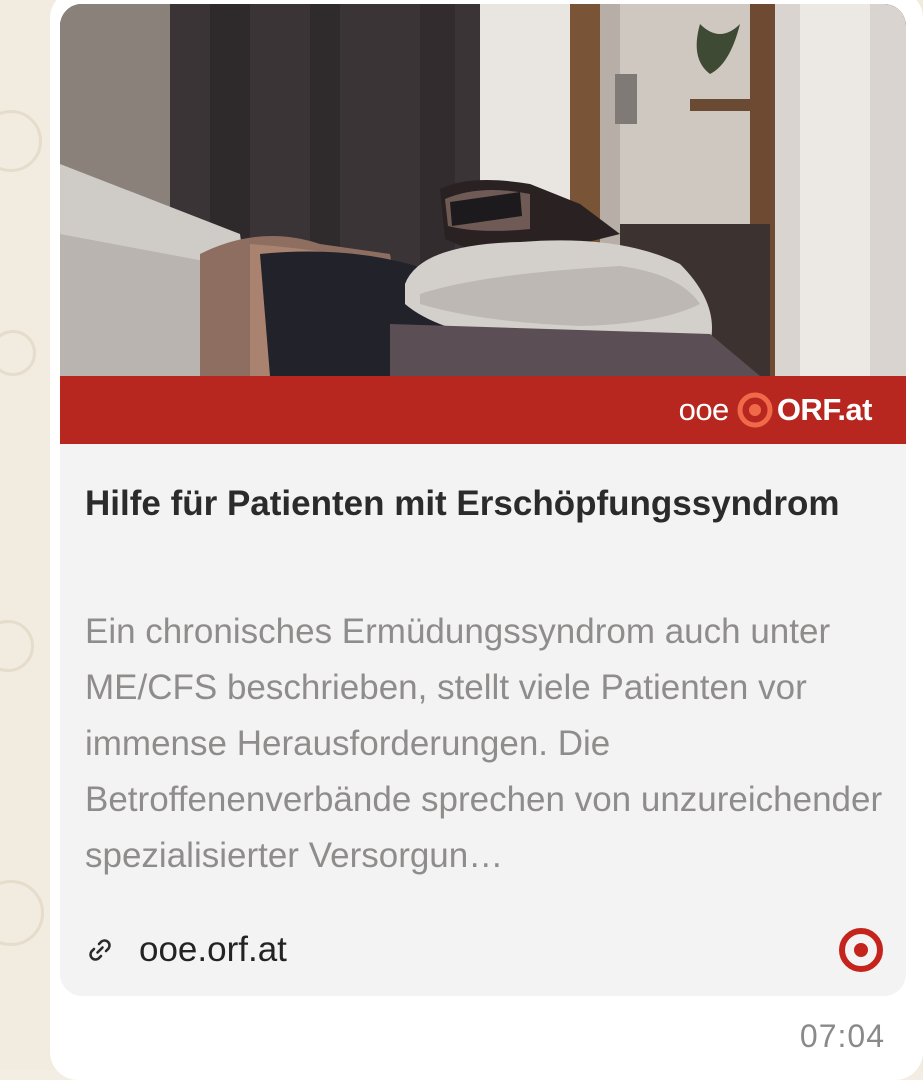 This screenshot has width=923, height=1080. What do you see at coordinates (485, 950) in the screenshot?
I see `preview-link-row: ooe.orf.at` at bounding box center [485, 950].